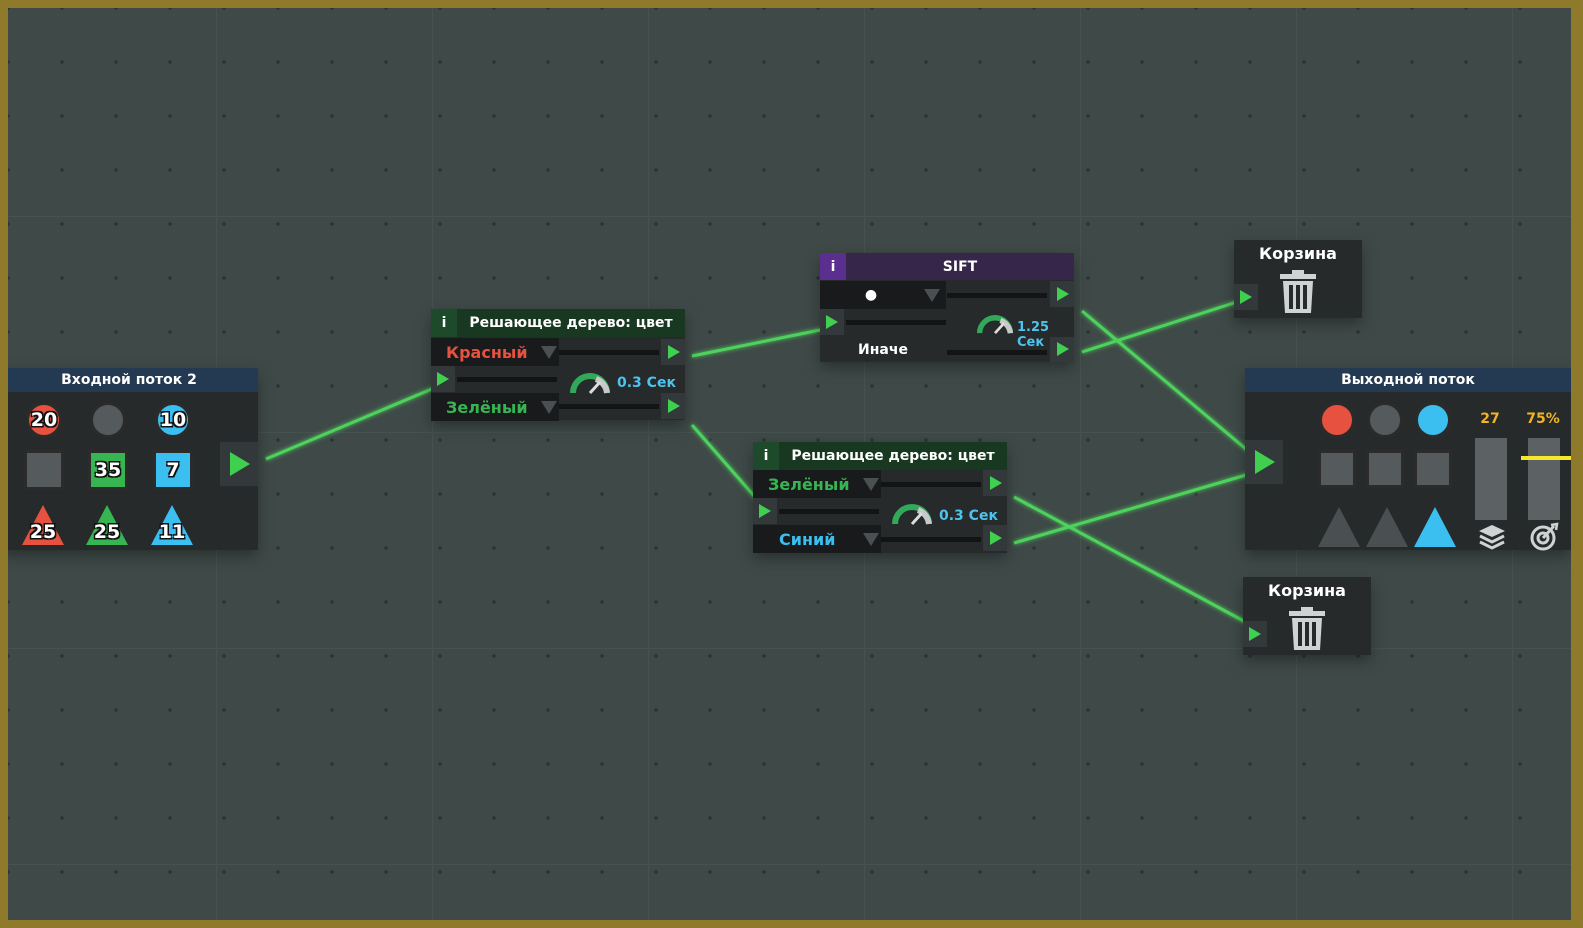  I want to click on wire-tree2-blue-to-output, so click(1133, 508).